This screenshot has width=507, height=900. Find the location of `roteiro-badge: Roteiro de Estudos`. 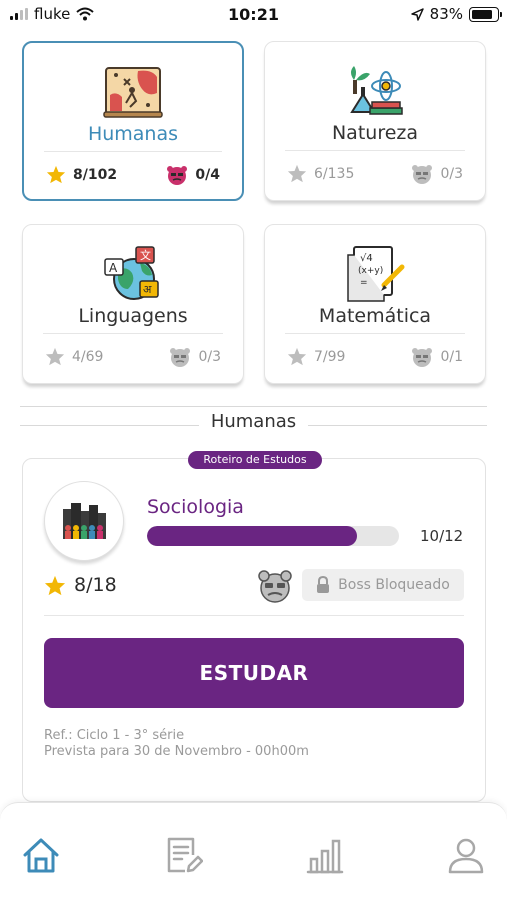

roteiro-badge: Roteiro de Estudos is located at coordinates (255, 460).